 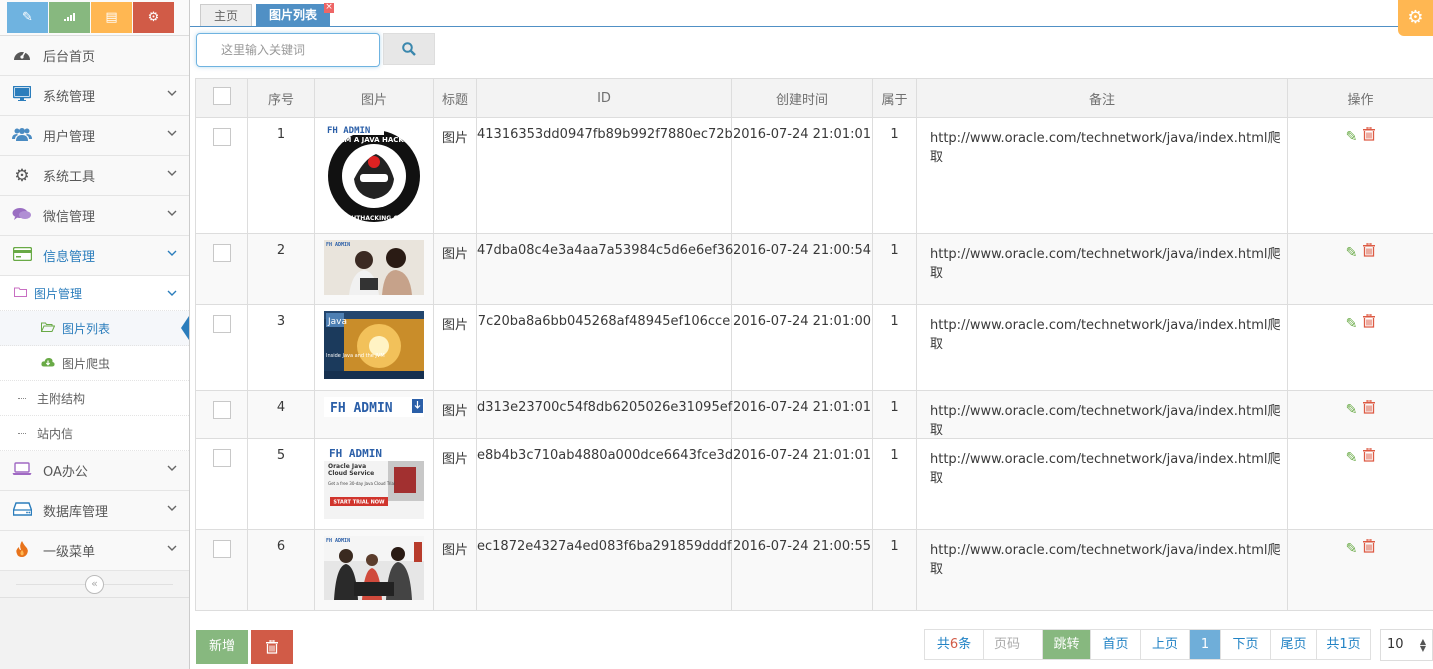 I want to click on created-time-cell: 2016-07-24 21:01:00, so click(x=802, y=347).